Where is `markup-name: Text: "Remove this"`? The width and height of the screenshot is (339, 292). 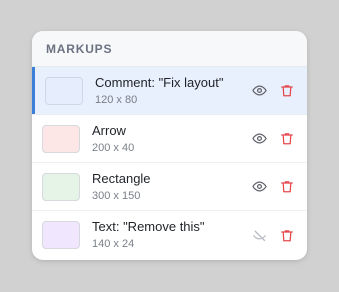 markup-name: Text: "Remove this" is located at coordinates (148, 226).